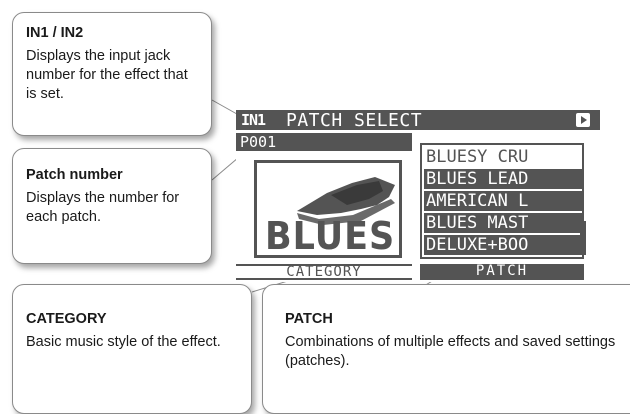 This screenshot has height=414, width=630. I want to click on category-callout-description: Basic music style of the effect., so click(123, 342).